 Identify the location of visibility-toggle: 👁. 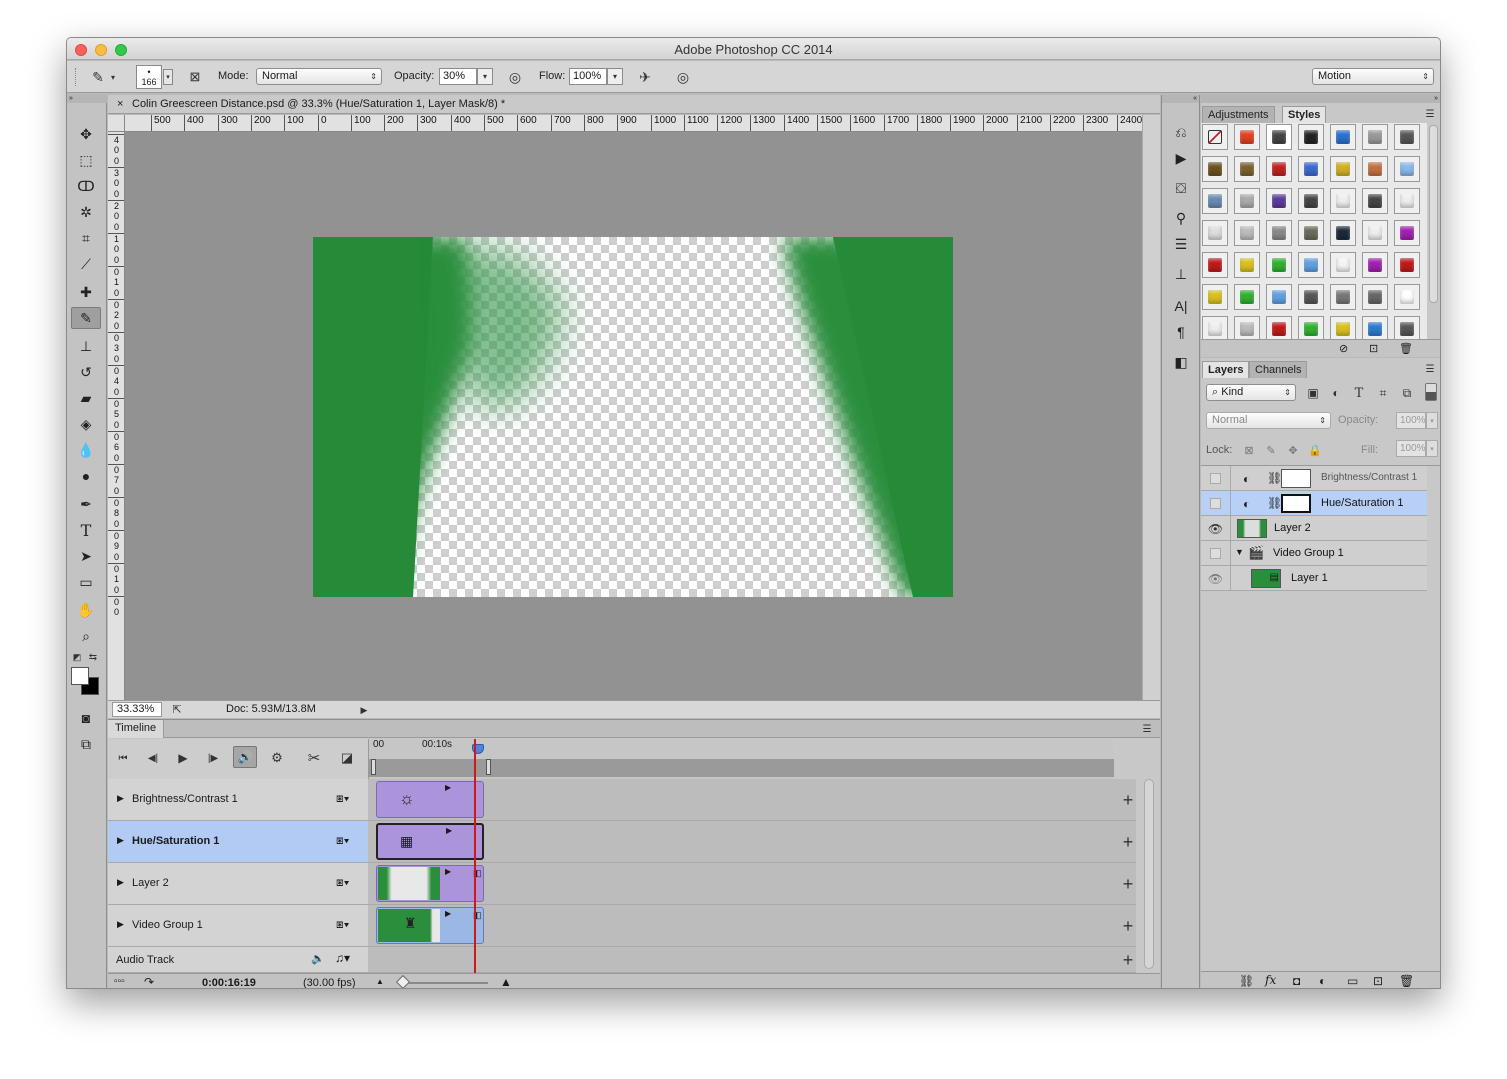
(1216, 528).